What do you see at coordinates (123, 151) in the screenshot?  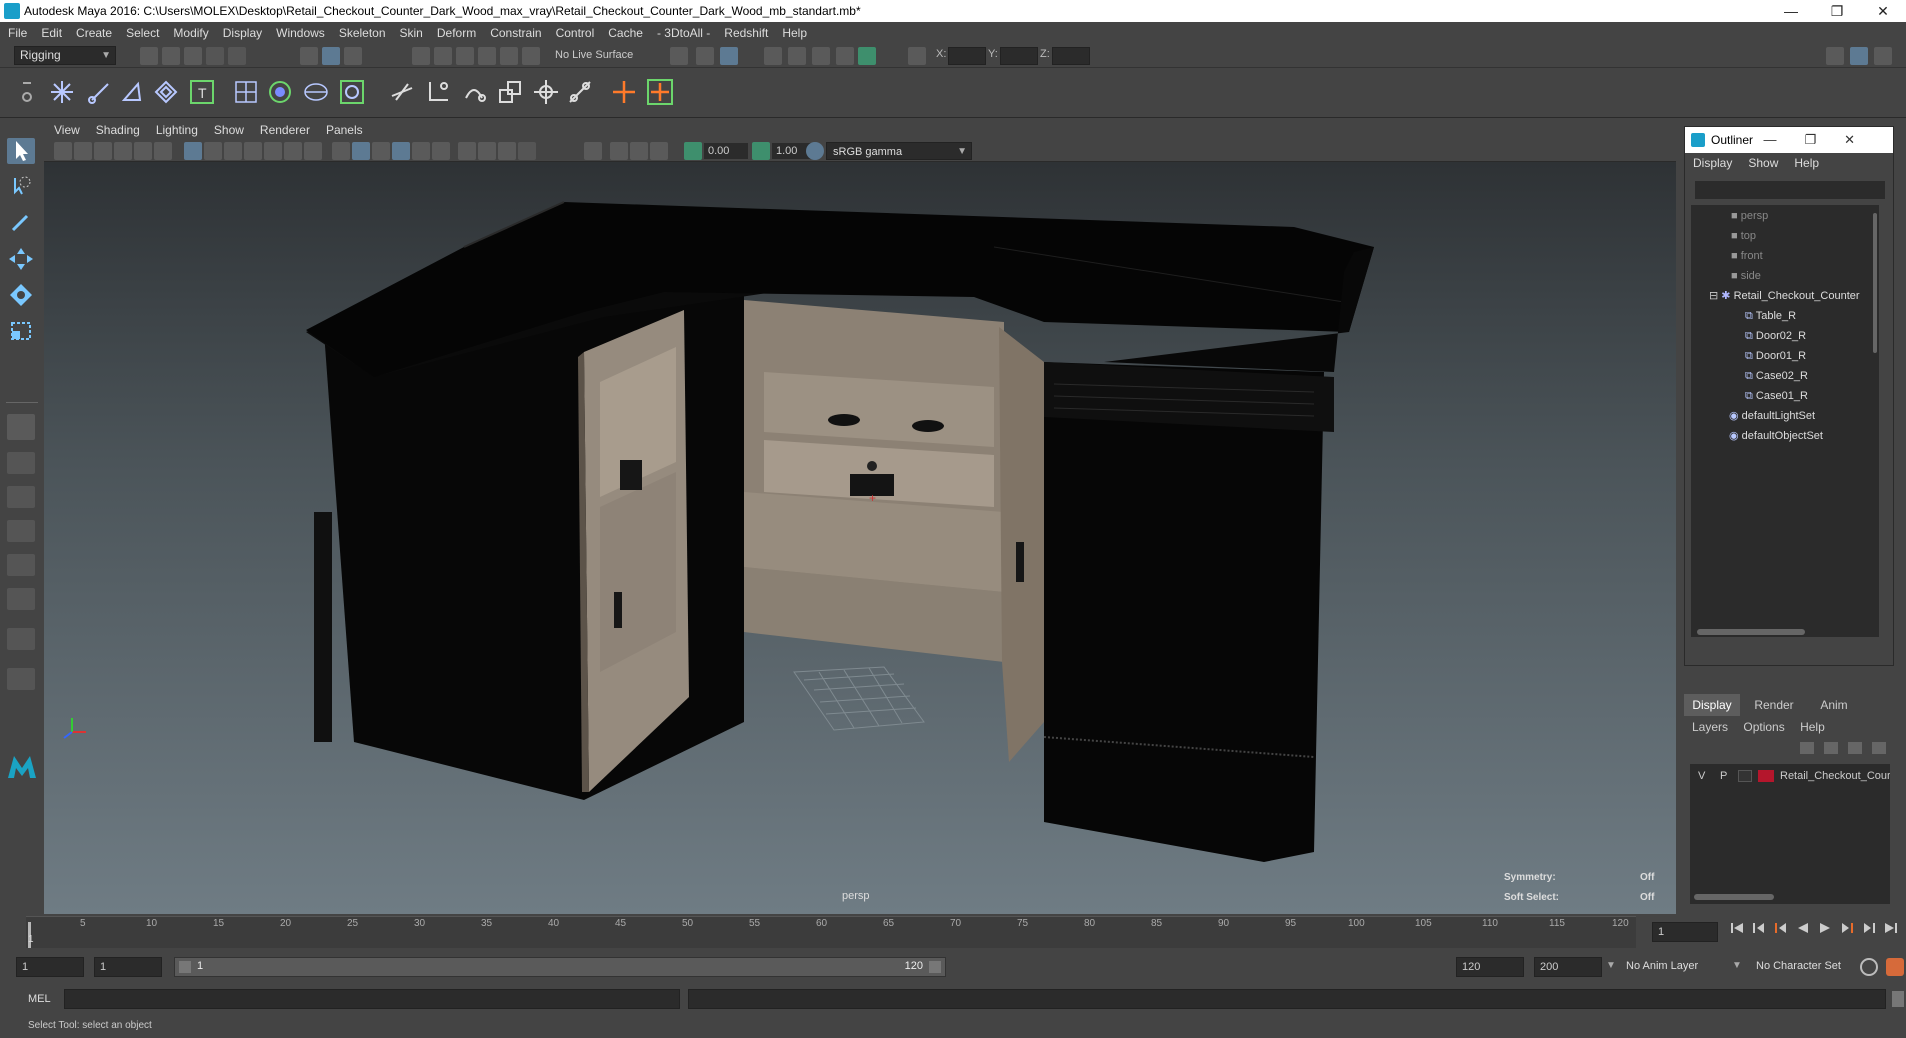 I see `image-plane-icon` at bounding box center [123, 151].